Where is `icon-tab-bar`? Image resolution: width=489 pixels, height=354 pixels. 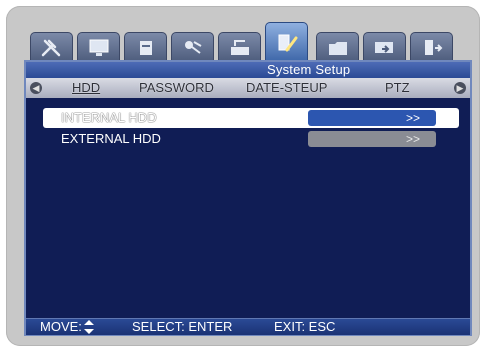 icon-tab-bar is located at coordinates (246, 42).